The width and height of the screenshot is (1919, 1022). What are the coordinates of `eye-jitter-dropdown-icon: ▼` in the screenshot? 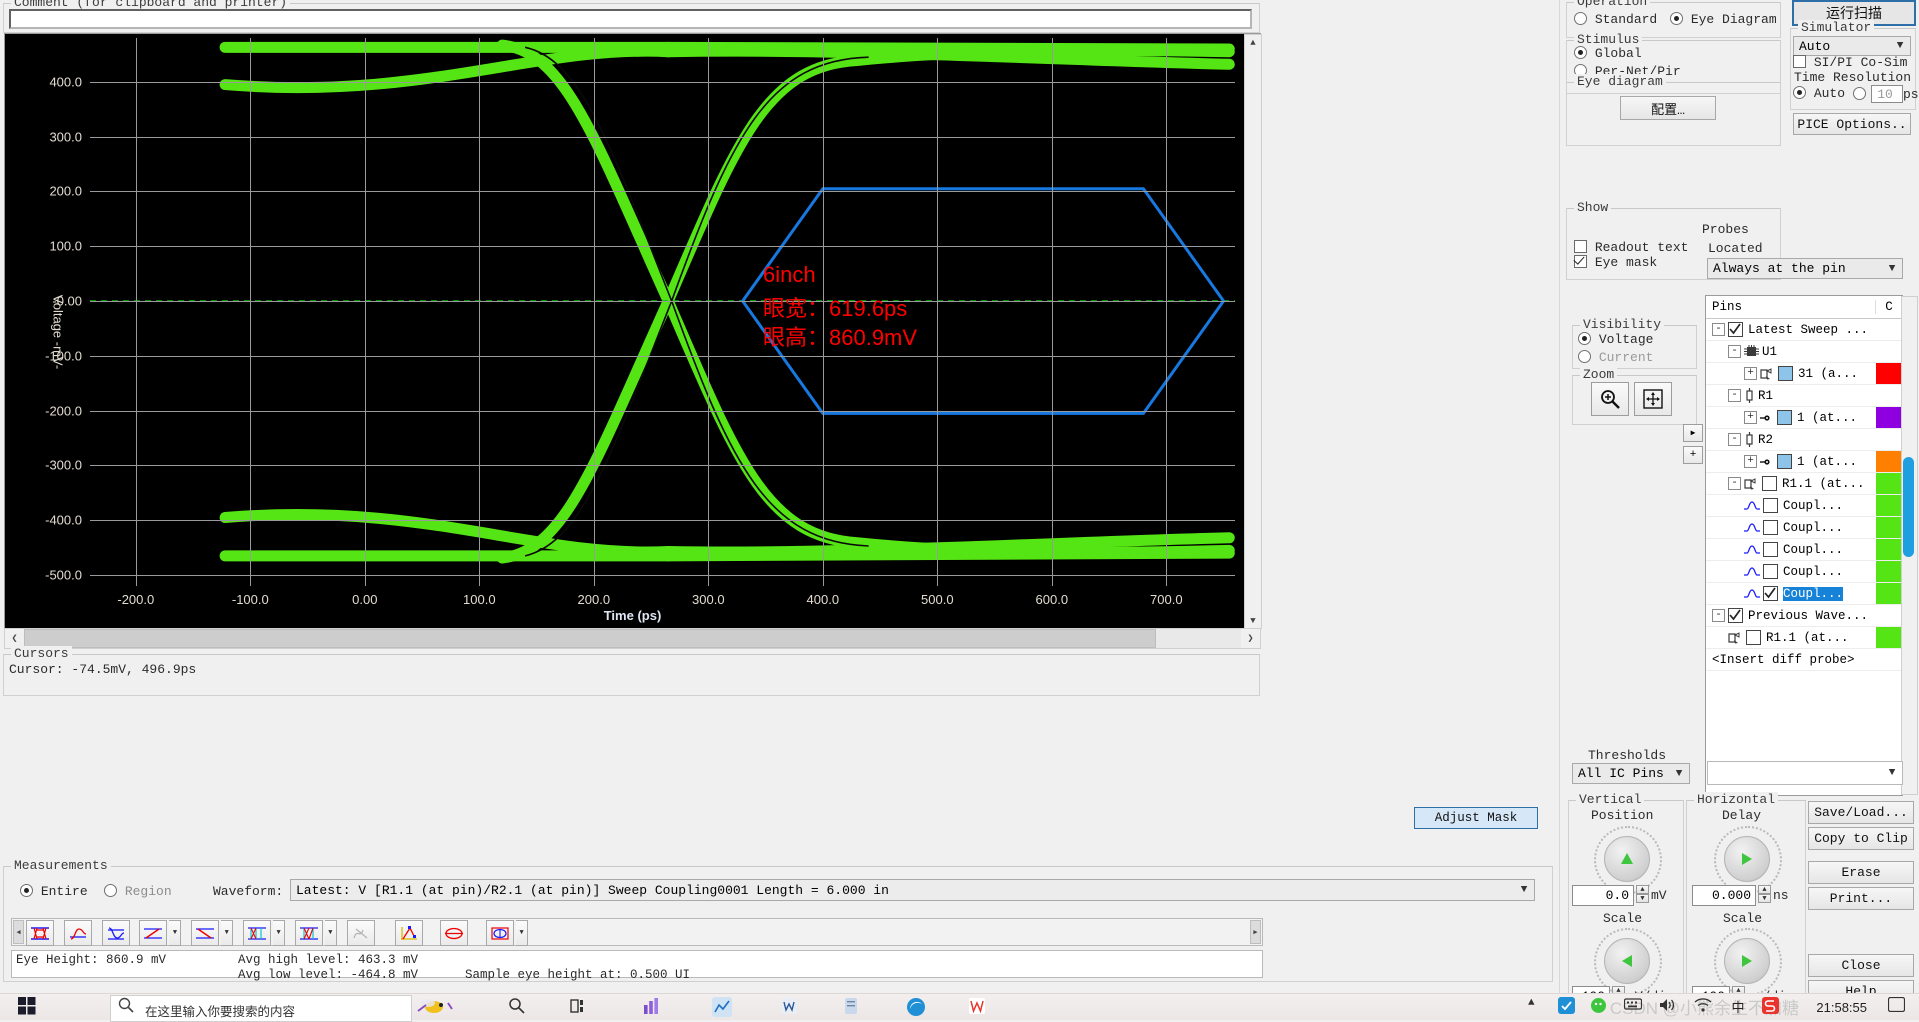 It's located at (330, 933).